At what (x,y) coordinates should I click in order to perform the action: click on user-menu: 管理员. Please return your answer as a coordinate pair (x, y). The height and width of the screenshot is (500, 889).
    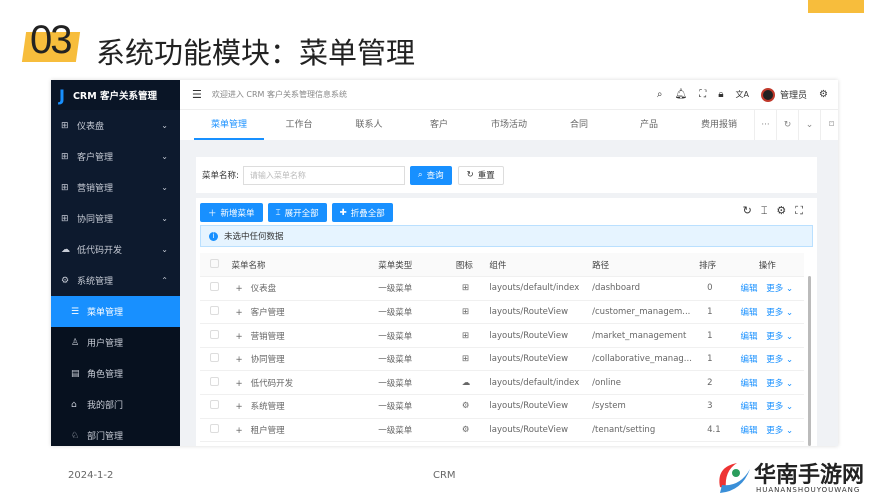
    Looking at the image, I should click on (784, 94).